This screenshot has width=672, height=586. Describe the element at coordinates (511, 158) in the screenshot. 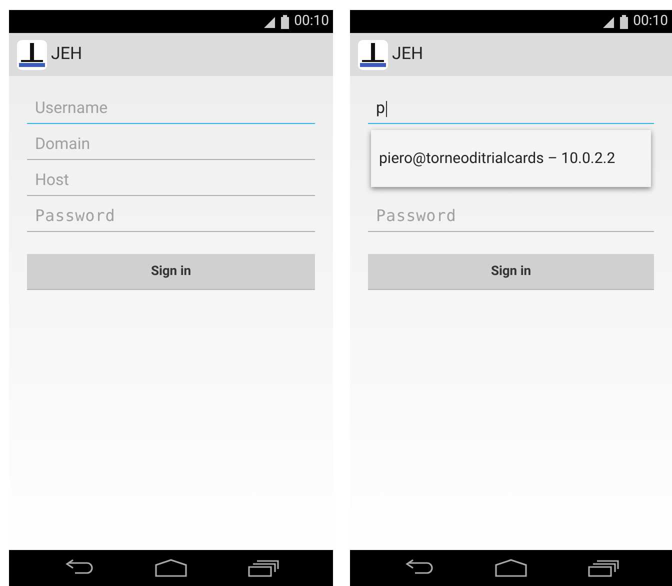

I see `suggestion-item: piero@torneoditrialcards – 10.0.2.2` at that location.